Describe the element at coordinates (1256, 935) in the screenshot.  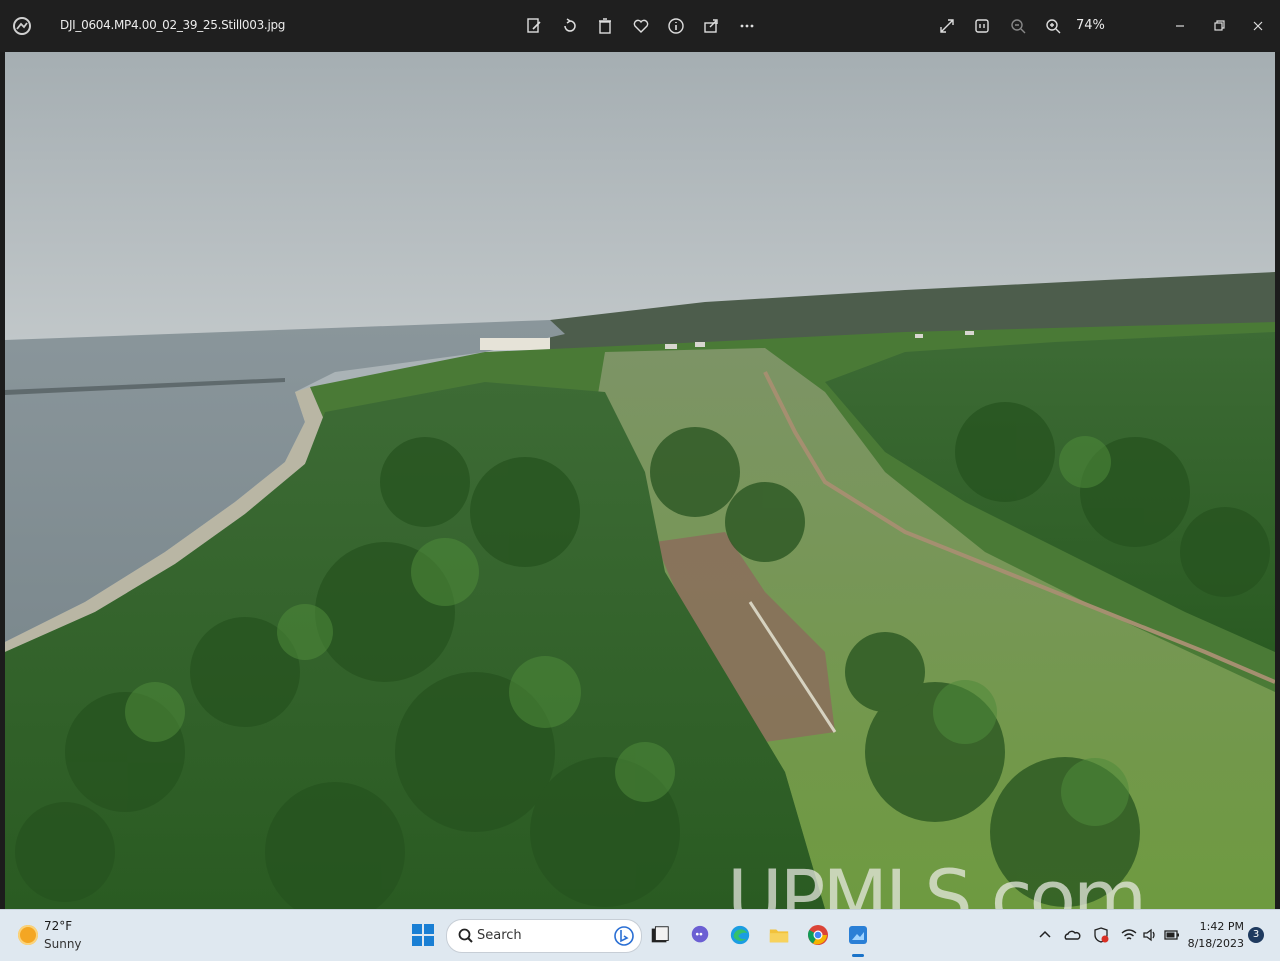
I see `notification-badge: 3` at that location.